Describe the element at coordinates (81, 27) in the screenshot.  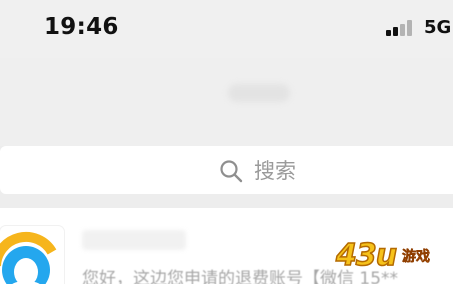
I see `status-time: 19:46` at that location.